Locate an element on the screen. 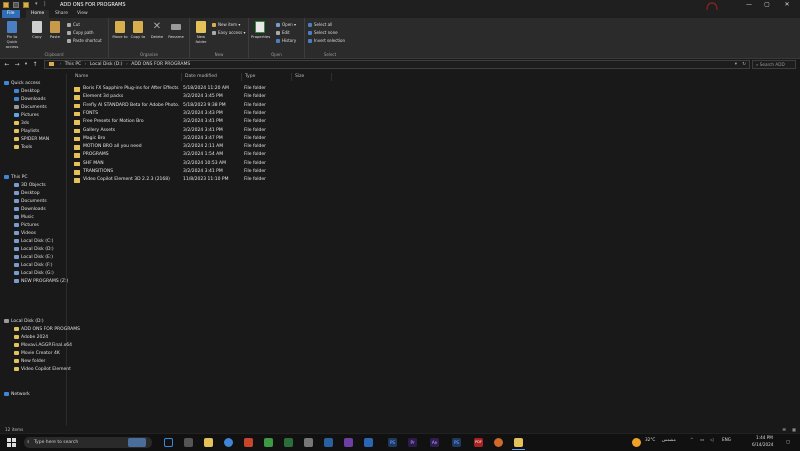  nav-network: Network is located at coordinates (17, 394).